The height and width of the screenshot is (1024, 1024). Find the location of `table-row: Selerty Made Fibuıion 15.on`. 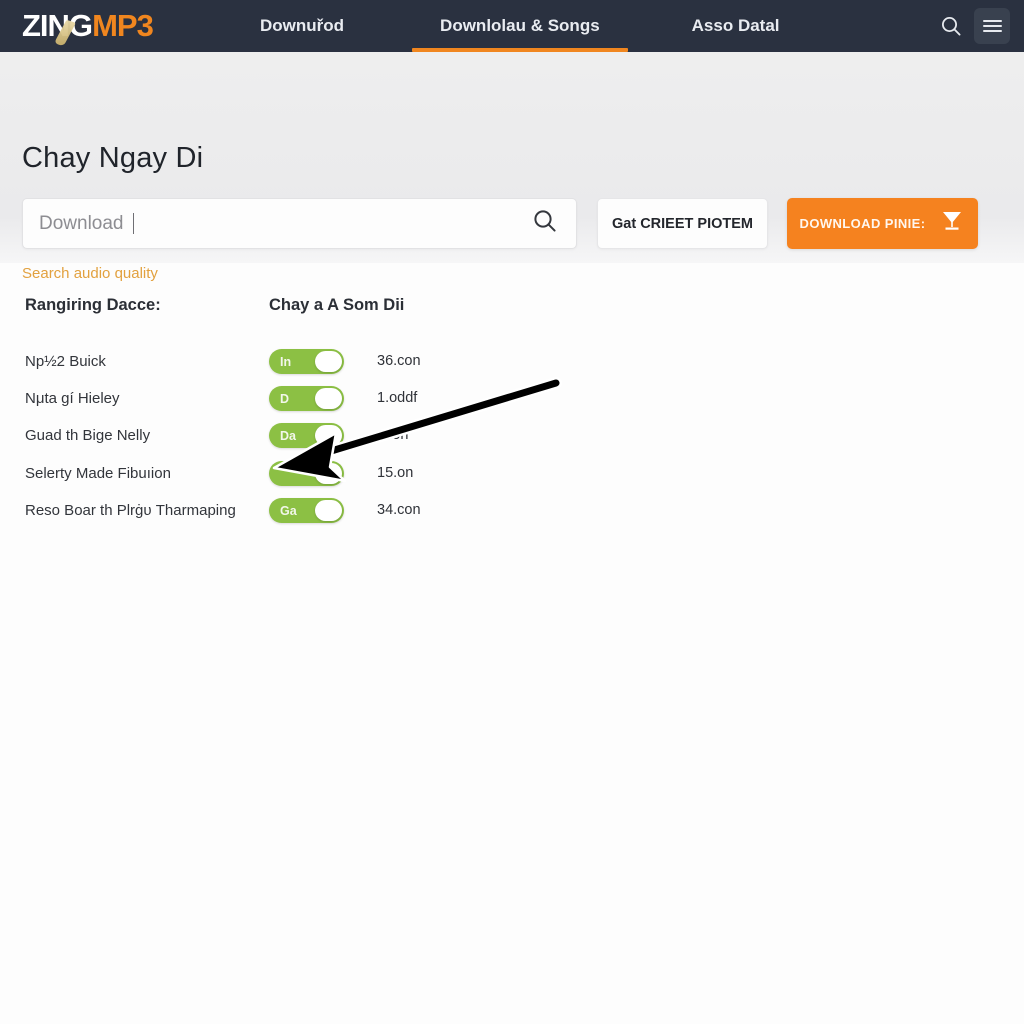

table-row: Selerty Made Fibuıion 15.on is located at coordinates (512, 473).